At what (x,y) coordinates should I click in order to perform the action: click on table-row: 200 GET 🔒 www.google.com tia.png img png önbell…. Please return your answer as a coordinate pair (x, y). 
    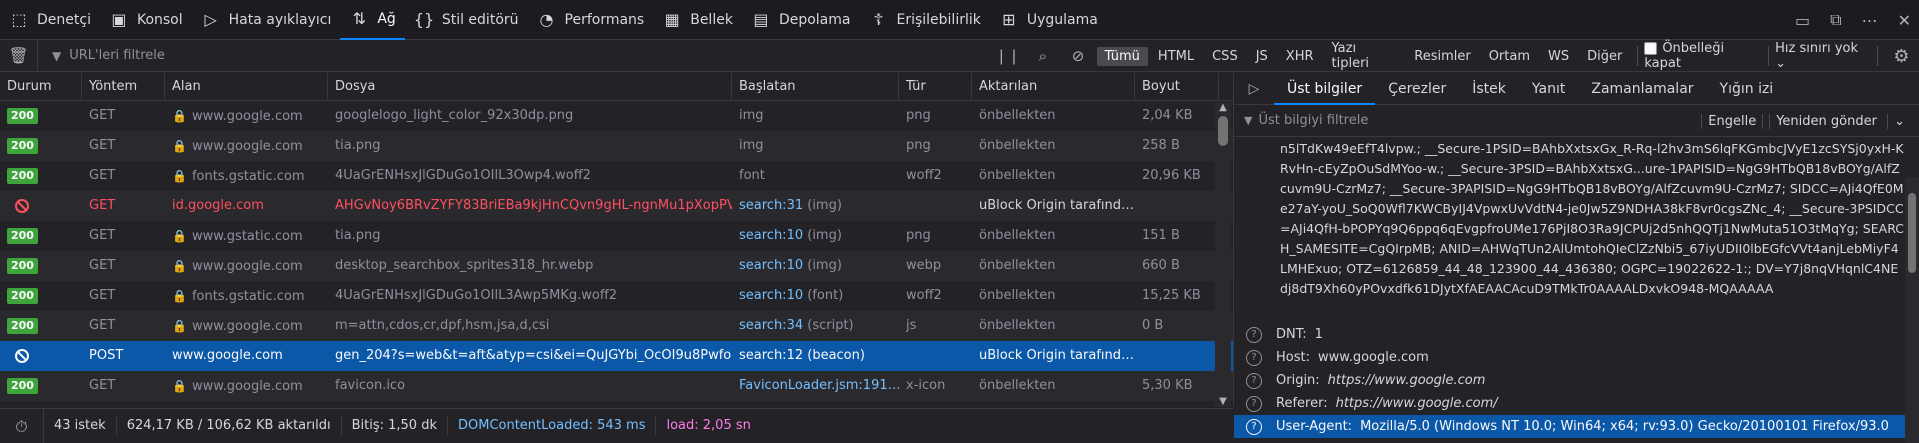
    Looking at the image, I should click on (616, 146).